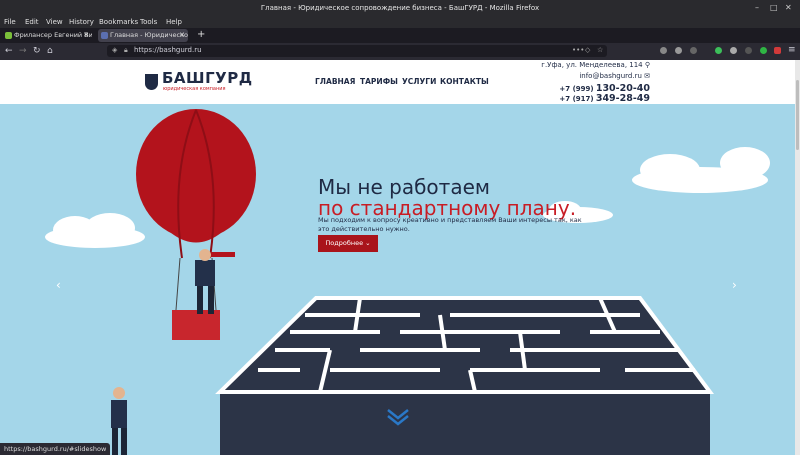 This screenshot has width=800, height=455. Describe the element at coordinates (379, 81) in the screenshot. I see `nav-tariffs: ТАРИФЫ` at that location.